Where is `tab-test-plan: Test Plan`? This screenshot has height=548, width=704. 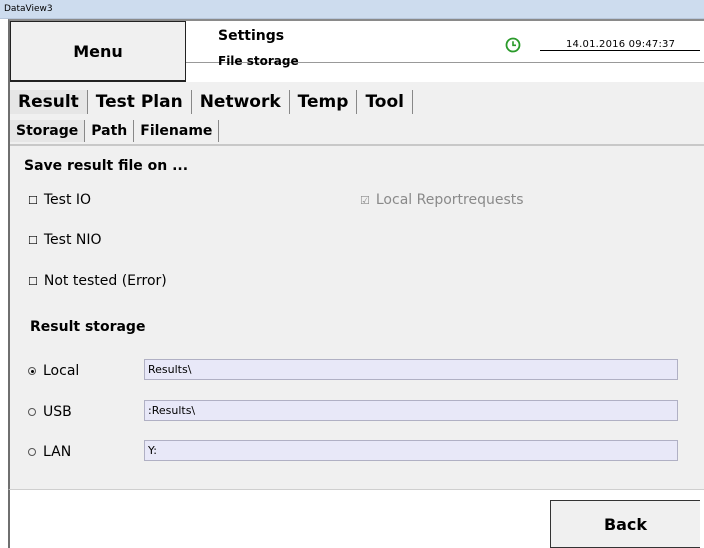
tab-test-plan: Test Plan is located at coordinates (140, 102).